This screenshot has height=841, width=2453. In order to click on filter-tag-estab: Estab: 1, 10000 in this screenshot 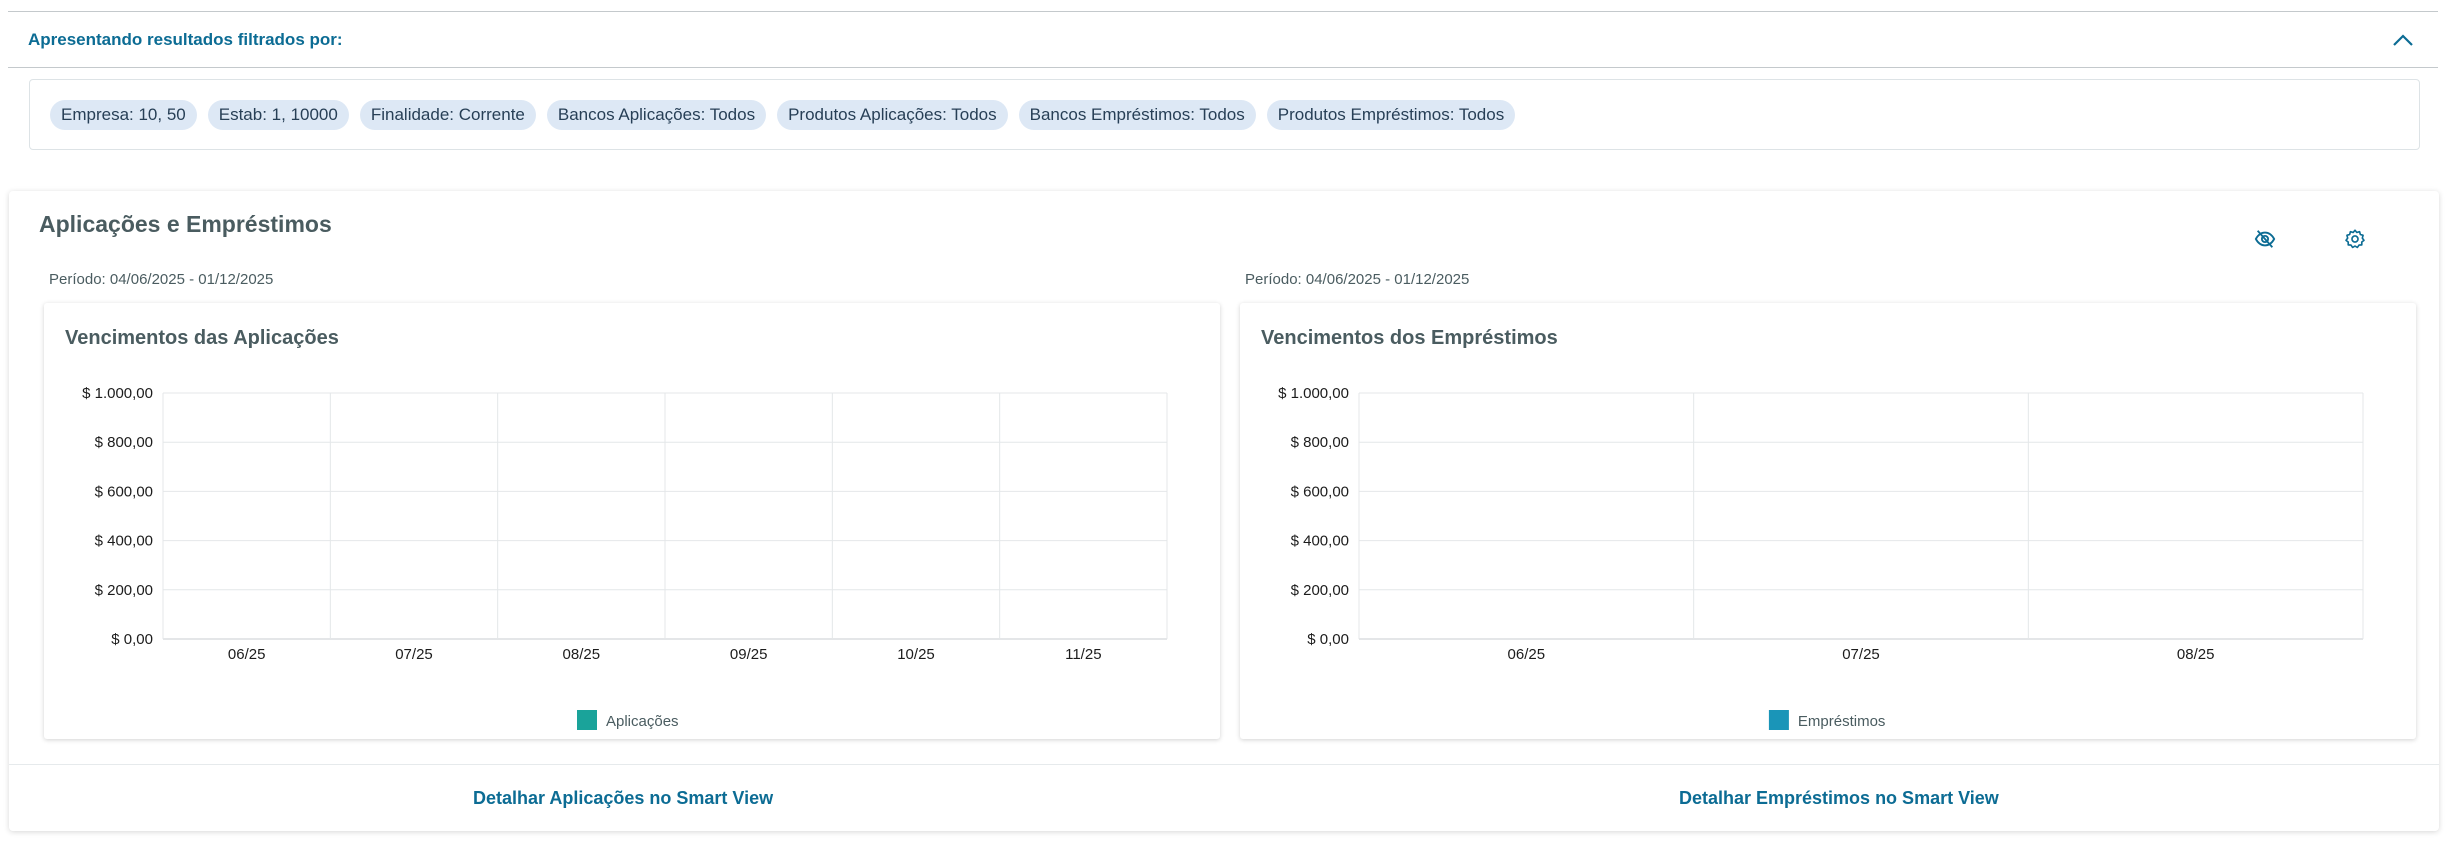, I will do `click(278, 114)`.